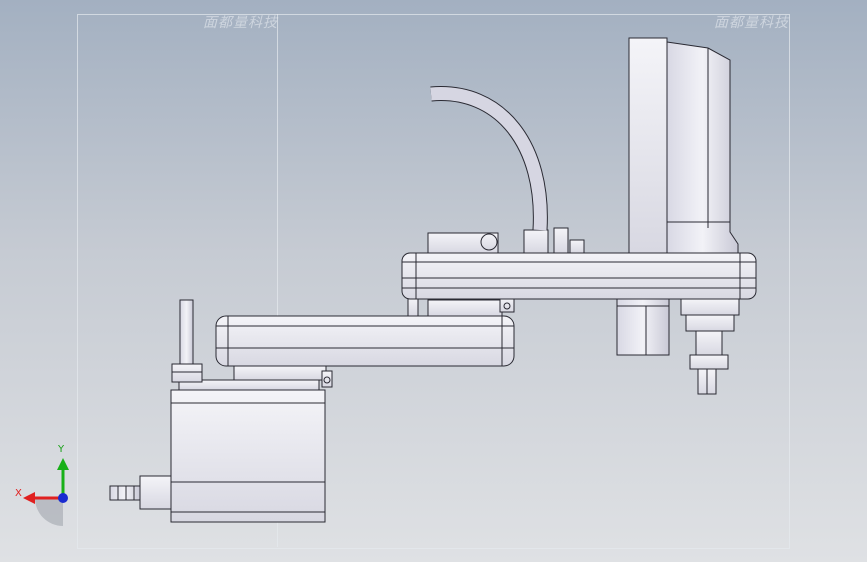 This screenshot has height=562, width=867. I want to click on axis-label-x: X, so click(18, 493).